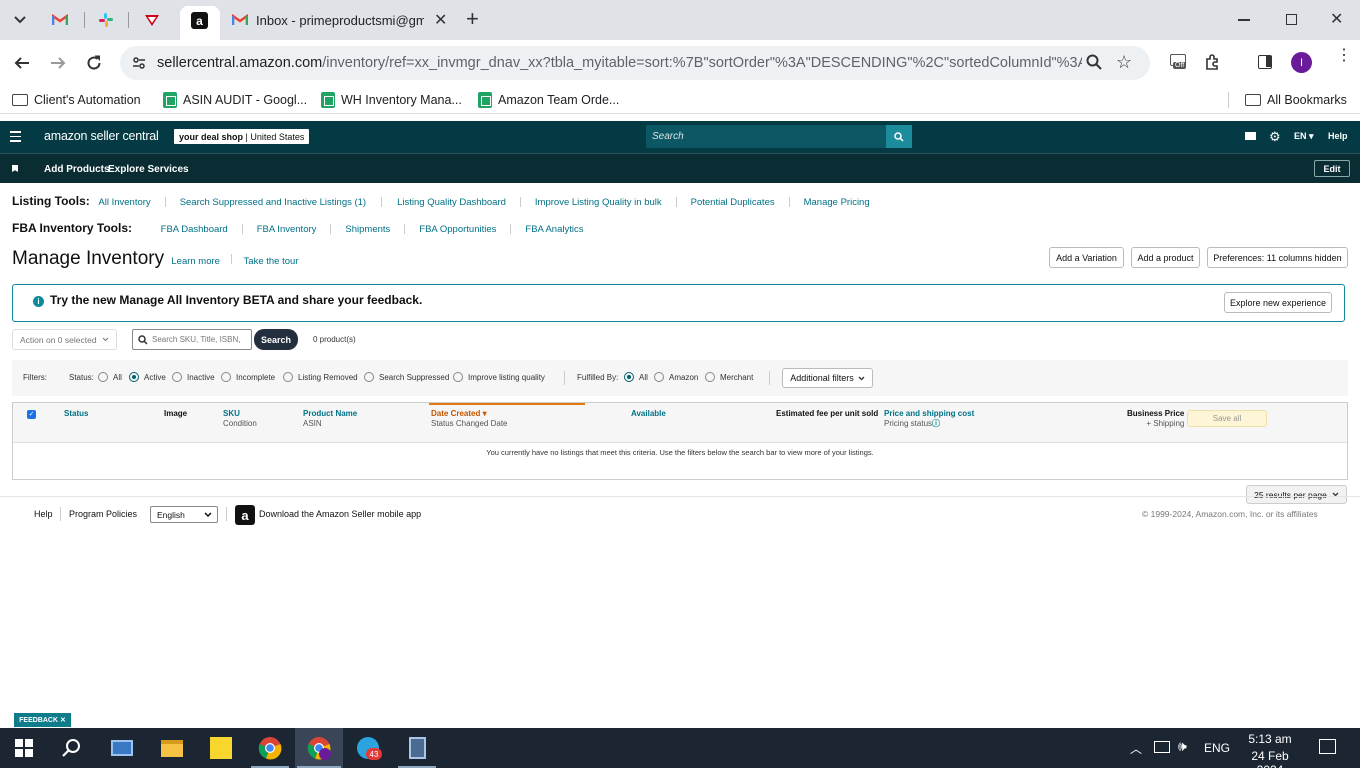  Describe the element at coordinates (779, 136) in the screenshot. I see `seller-search-input: Search` at that location.